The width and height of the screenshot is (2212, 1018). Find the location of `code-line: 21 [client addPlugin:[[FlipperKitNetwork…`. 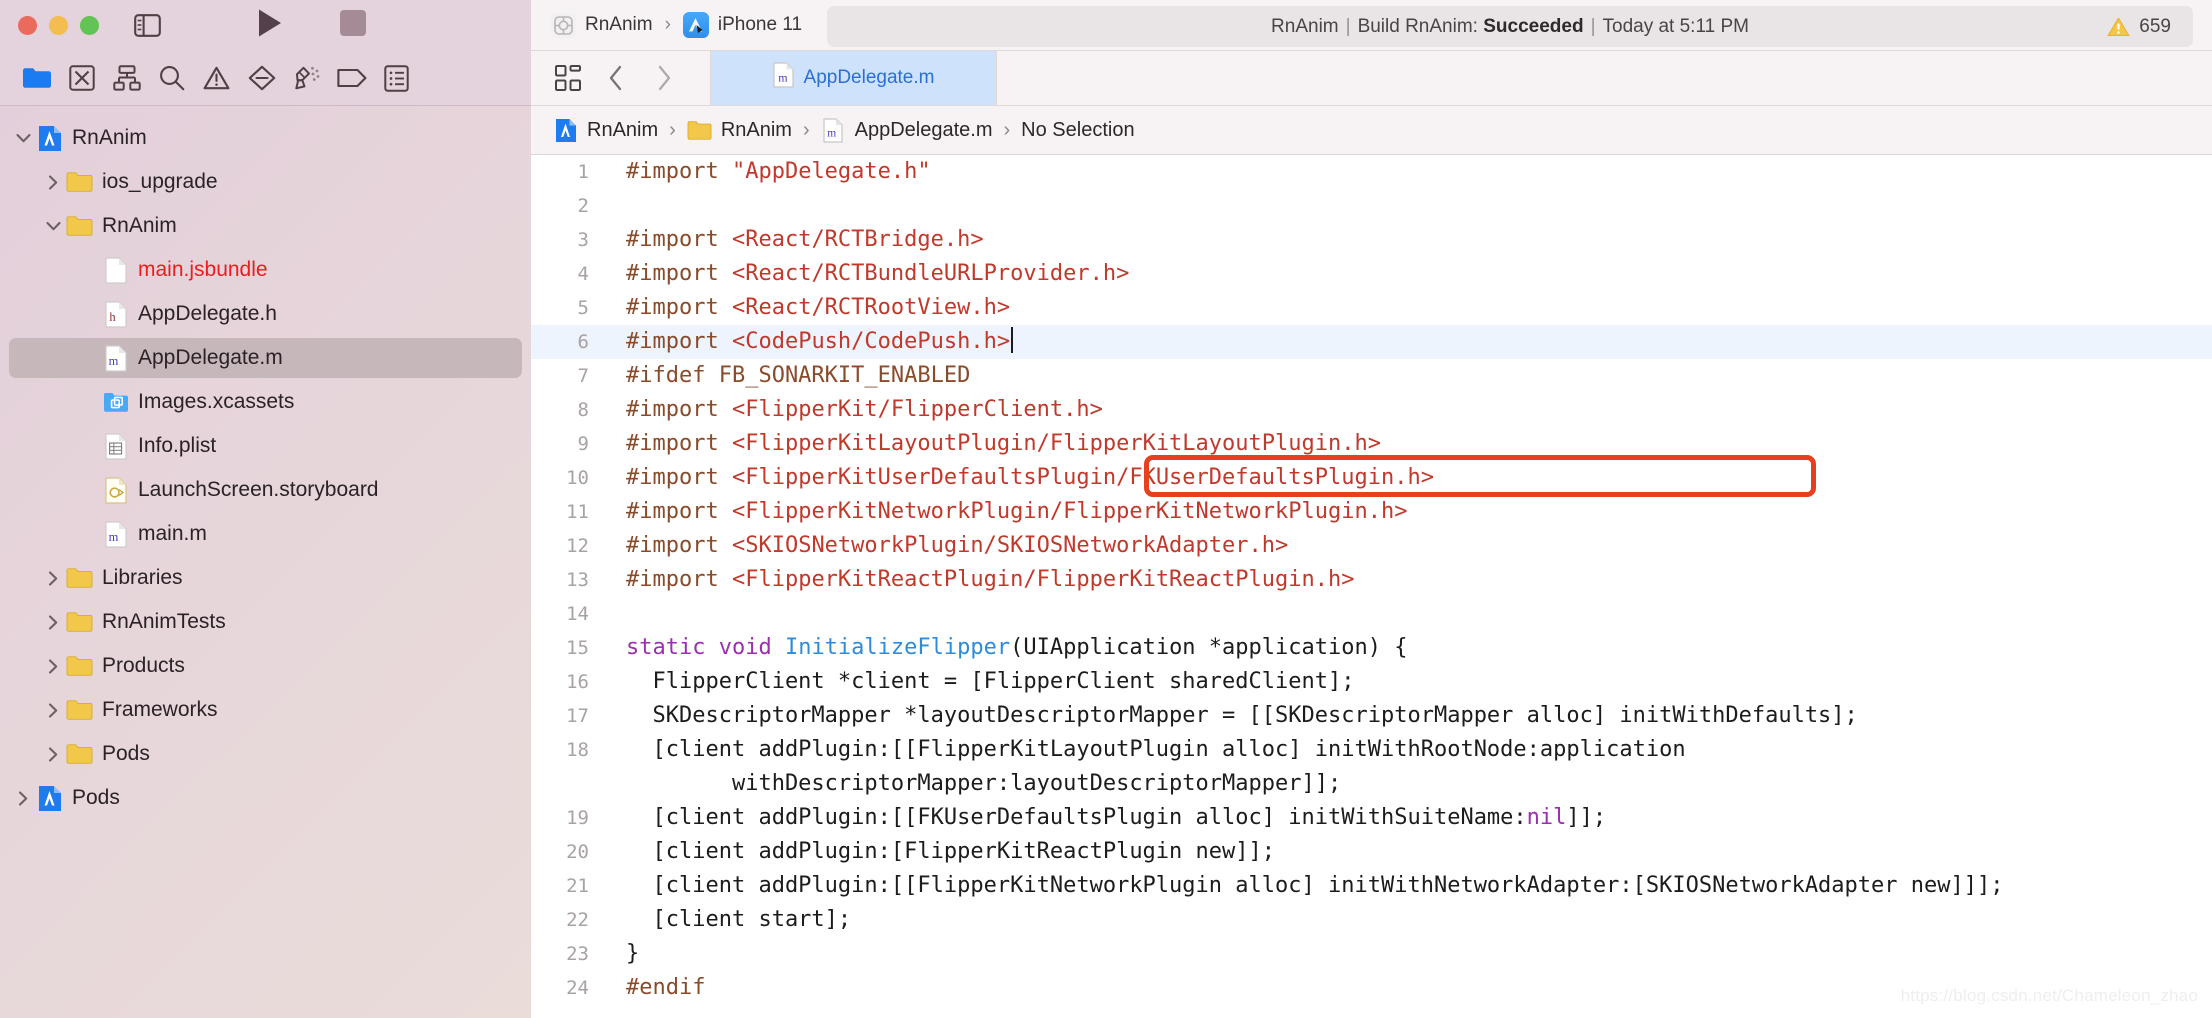

code-line: 21 [client addPlugin:[[FlipperKitNetwork… is located at coordinates (1371, 886).